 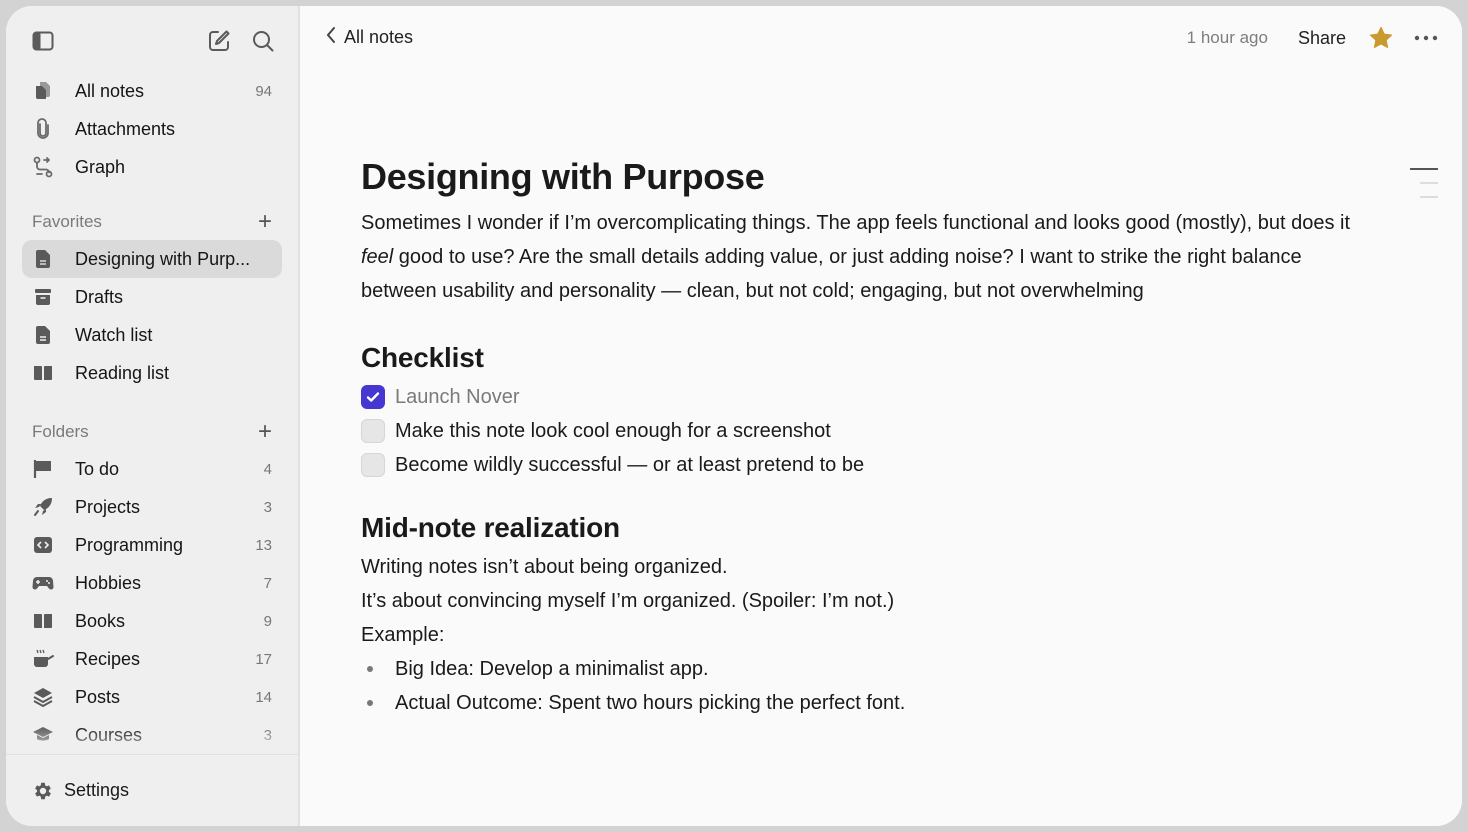 What do you see at coordinates (43, 167) in the screenshot?
I see `graph-icon` at bounding box center [43, 167].